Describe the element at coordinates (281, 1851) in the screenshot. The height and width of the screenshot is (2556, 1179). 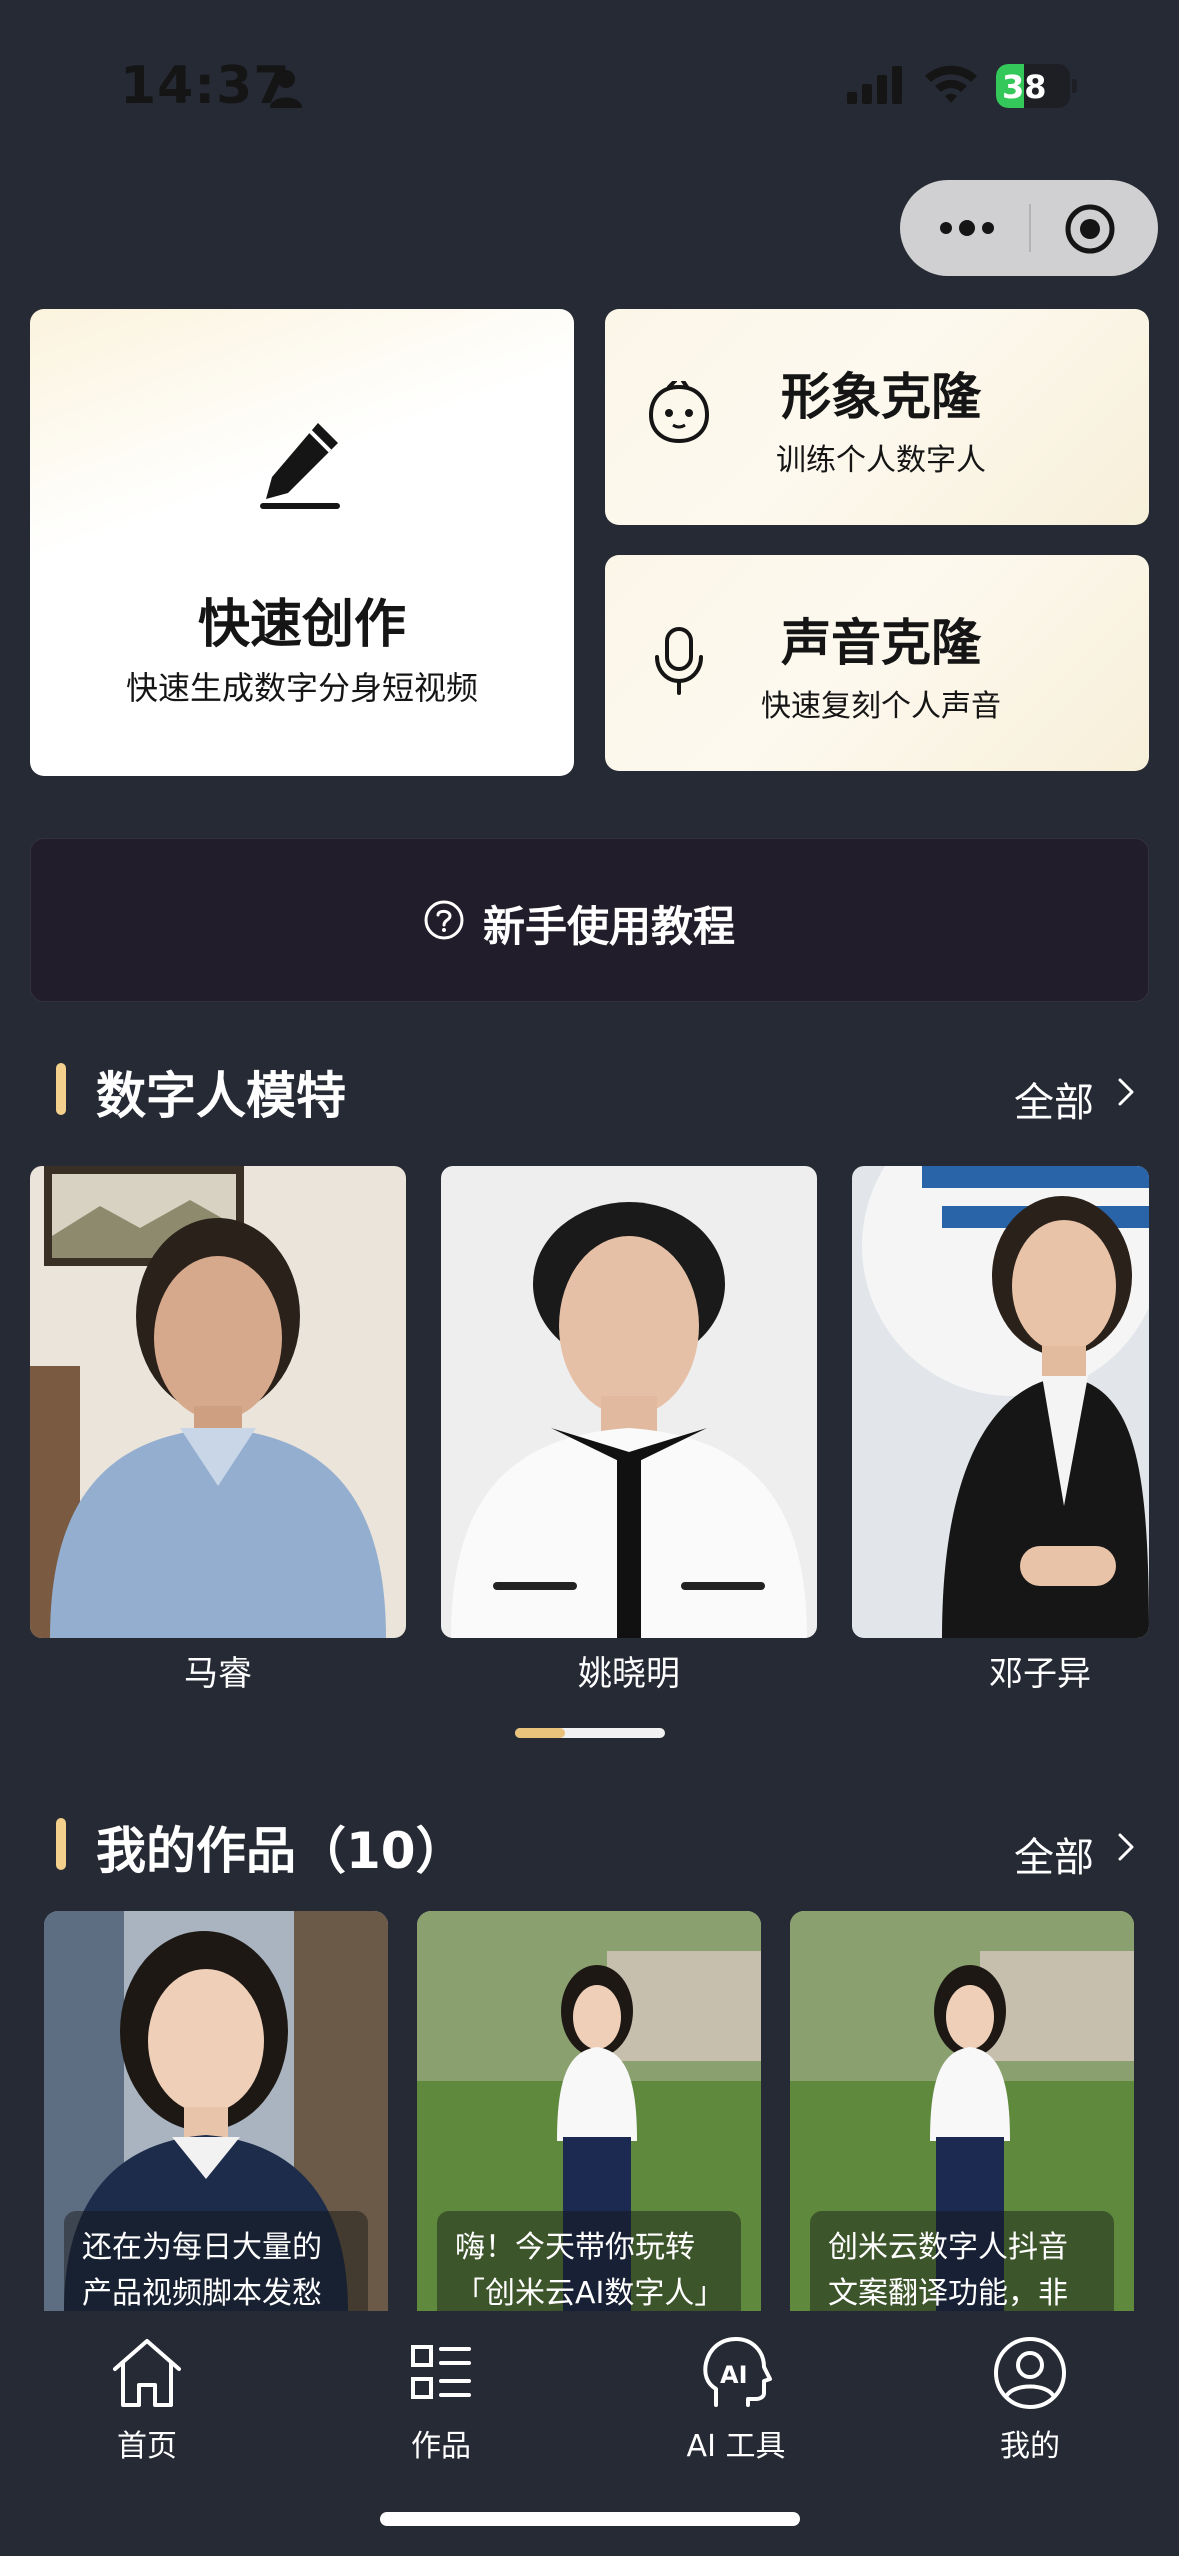
I see `works-section-title: 我的作品（10）` at that location.